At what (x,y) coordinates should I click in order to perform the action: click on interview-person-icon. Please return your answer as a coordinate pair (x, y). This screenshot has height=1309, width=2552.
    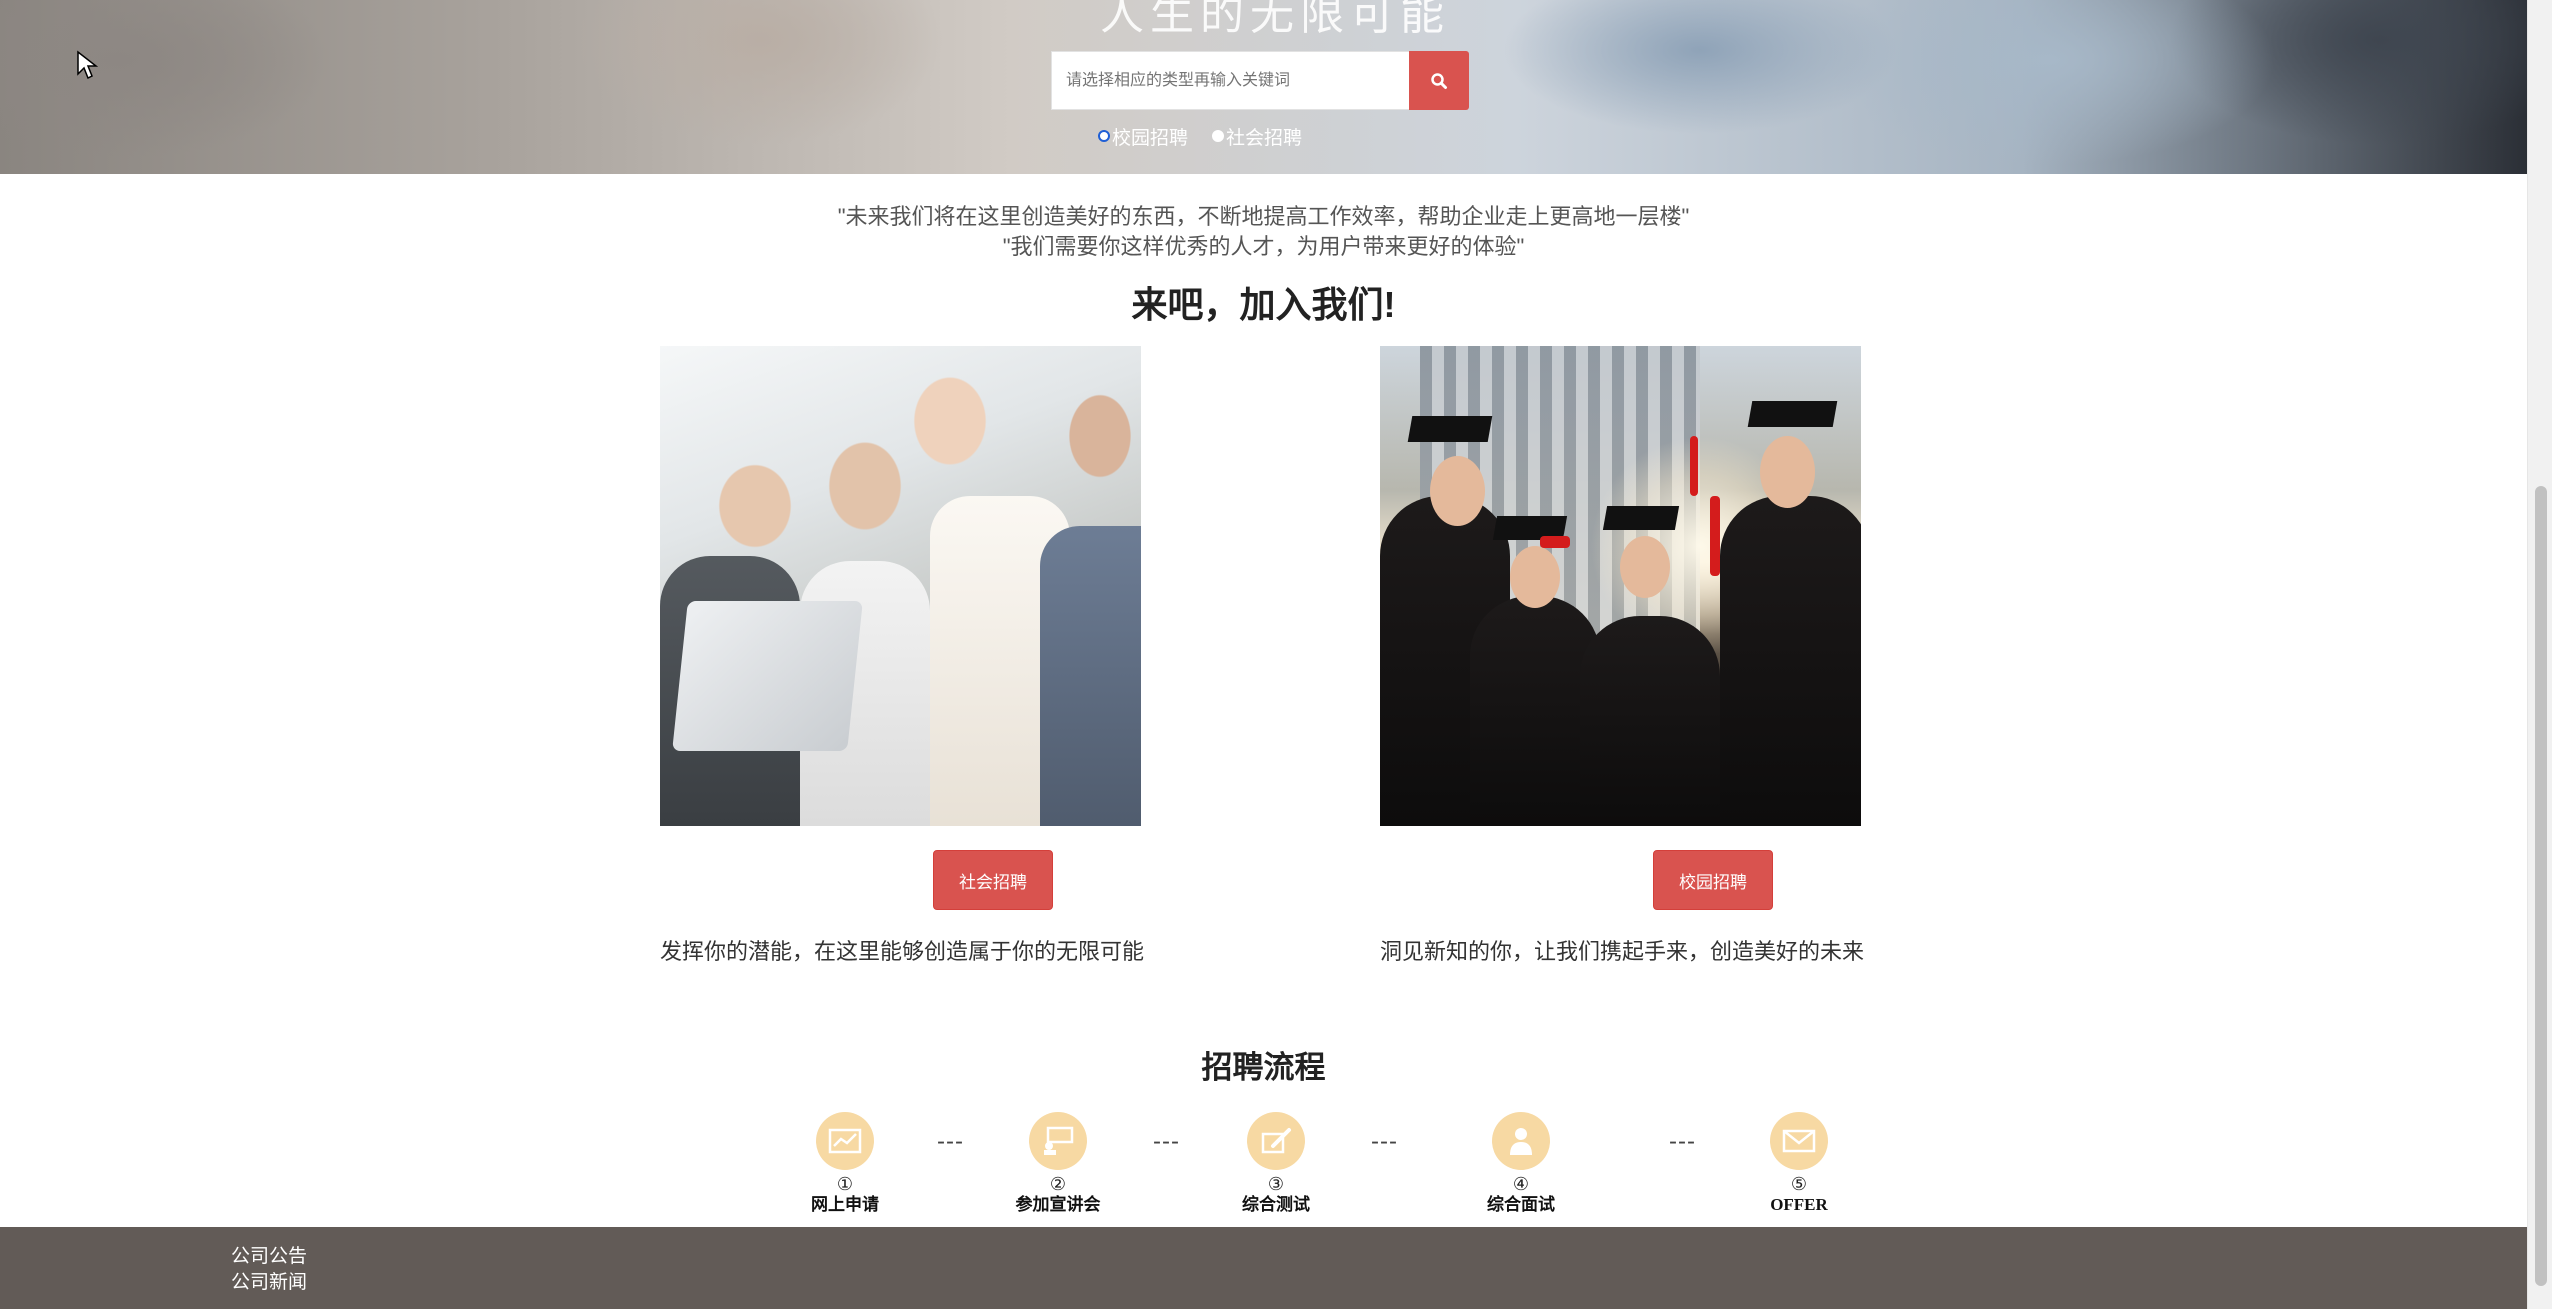
    Looking at the image, I should click on (1521, 1141).